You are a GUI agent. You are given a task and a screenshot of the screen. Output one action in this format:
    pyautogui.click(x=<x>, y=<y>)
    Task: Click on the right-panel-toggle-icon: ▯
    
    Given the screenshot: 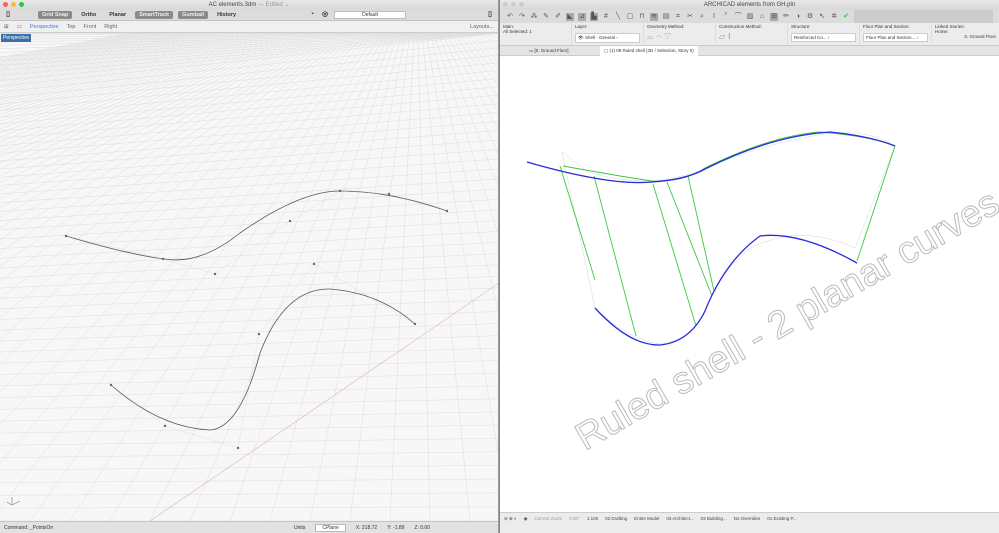 What is the action you would take?
    pyautogui.click(x=490, y=15)
    